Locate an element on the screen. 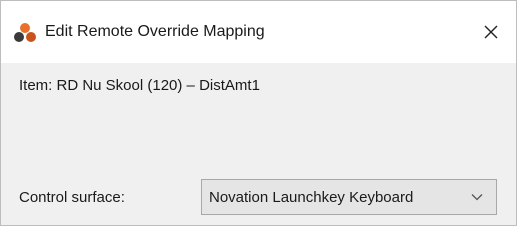  item-label: Item: RD Nu Skool (120) – DistAmt1 is located at coordinates (139, 85).